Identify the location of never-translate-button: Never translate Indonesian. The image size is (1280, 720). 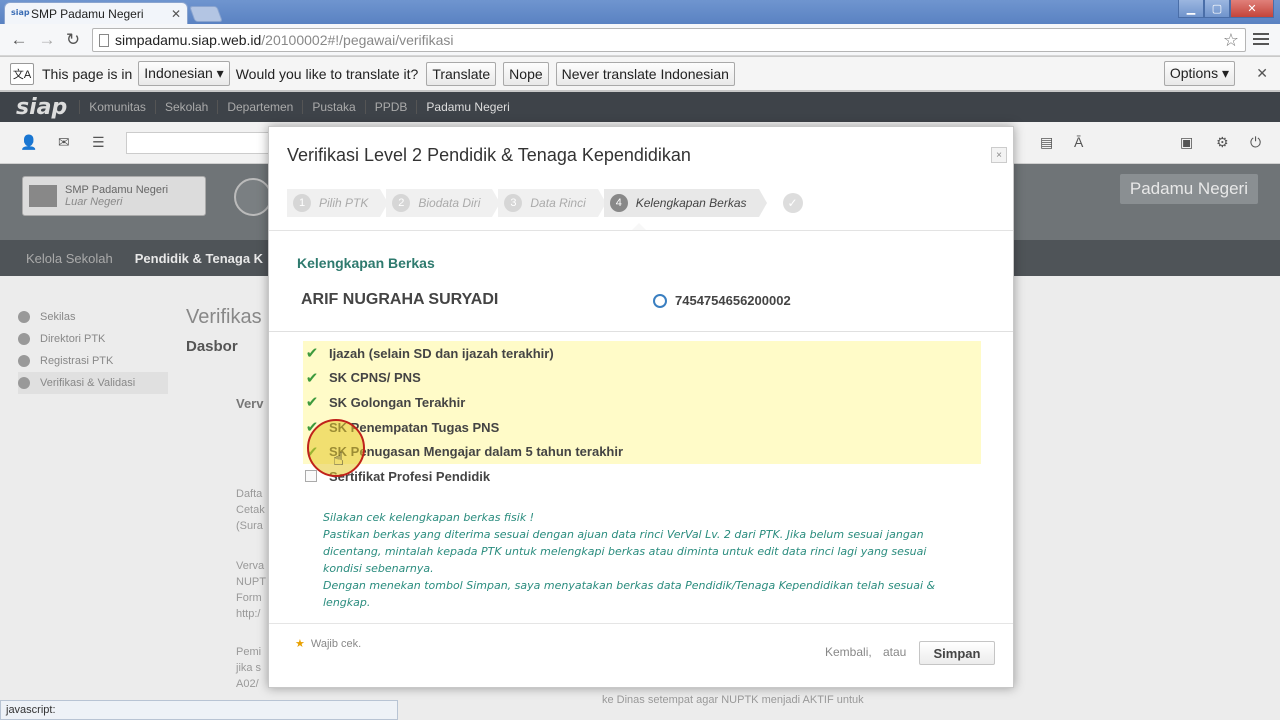
(645, 73).